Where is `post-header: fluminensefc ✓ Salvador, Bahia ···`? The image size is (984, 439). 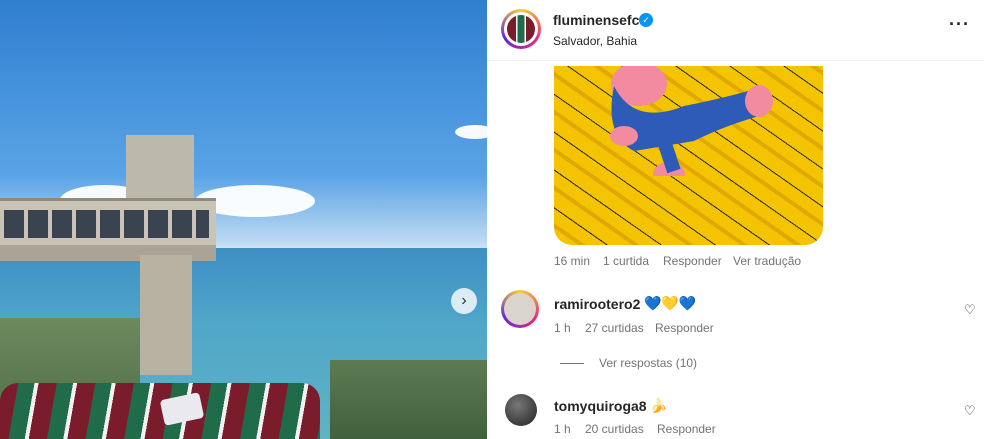 post-header: fluminensefc ✓ Salvador, Bahia ··· is located at coordinates (735, 30).